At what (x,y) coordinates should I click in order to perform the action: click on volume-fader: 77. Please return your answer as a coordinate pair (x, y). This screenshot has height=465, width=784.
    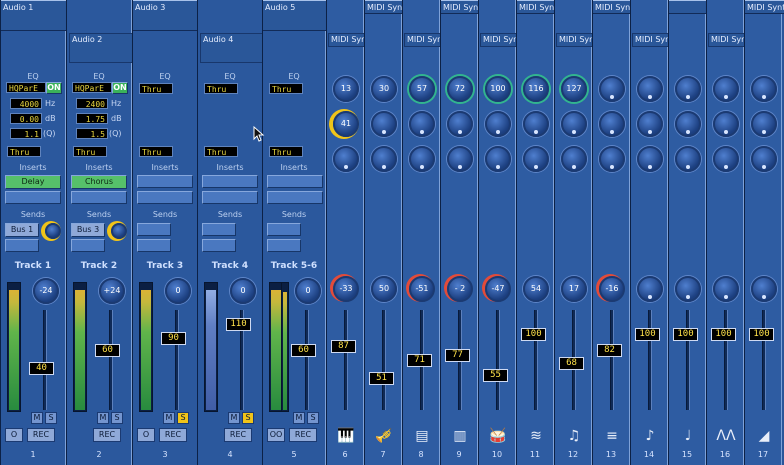
    Looking at the image, I should click on (457, 355).